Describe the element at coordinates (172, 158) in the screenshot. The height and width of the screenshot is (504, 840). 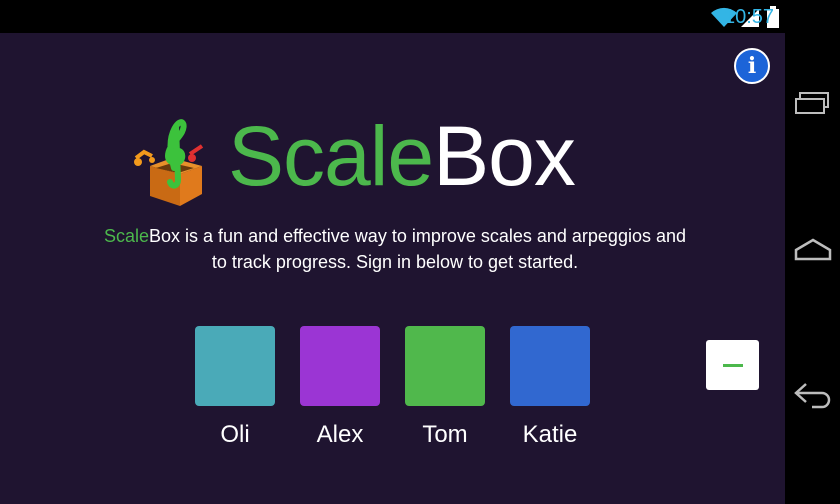
I see `music-box-icon` at that location.